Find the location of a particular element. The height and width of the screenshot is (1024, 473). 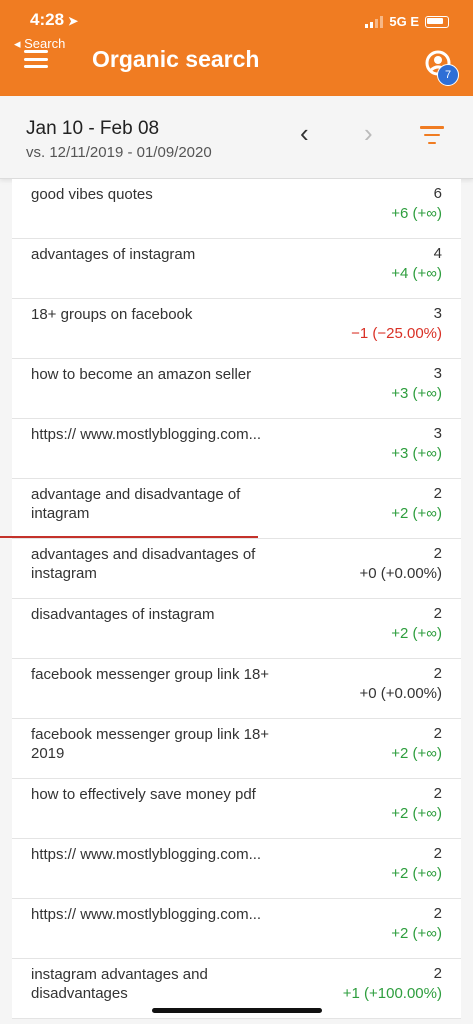

list-item: good vibes quotes 6 +6 (+∞) is located at coordinates (236, 209).